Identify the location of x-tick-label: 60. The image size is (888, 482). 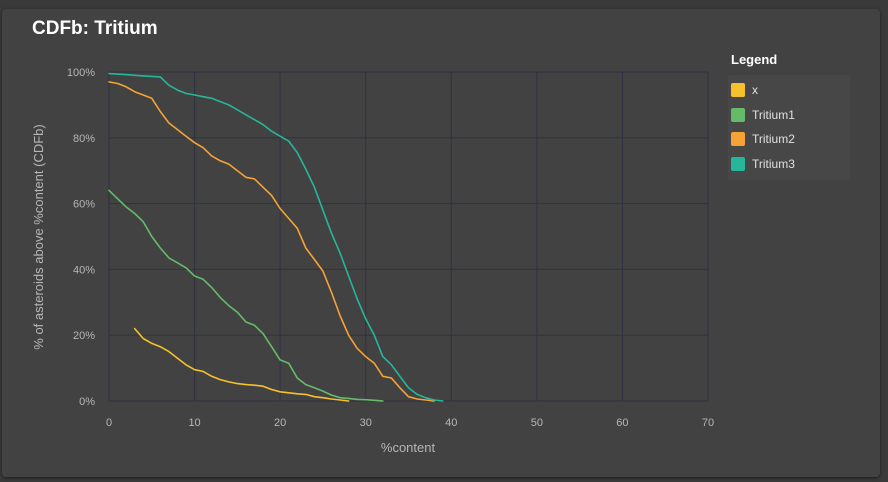
(622, 423).